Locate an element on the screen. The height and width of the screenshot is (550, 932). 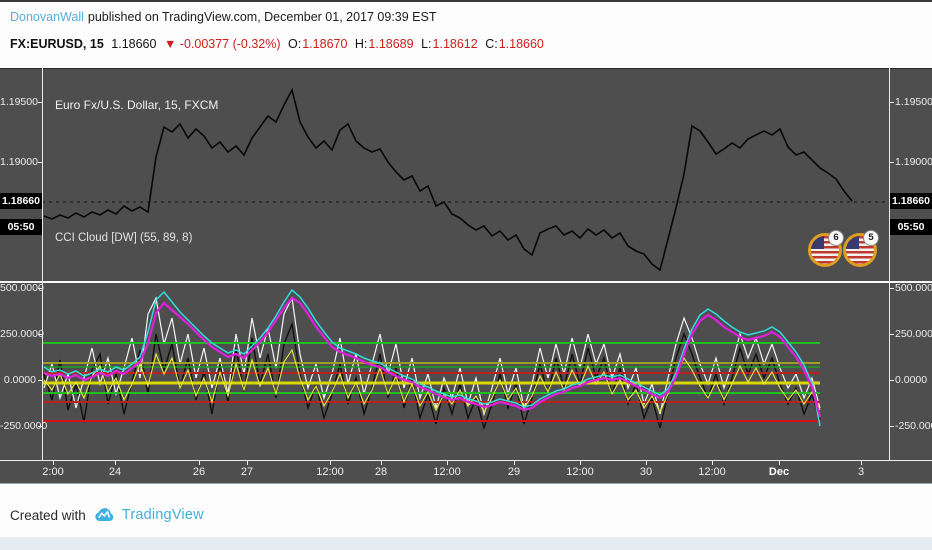
right-price-scale-border is located at coordinates (889, 264).